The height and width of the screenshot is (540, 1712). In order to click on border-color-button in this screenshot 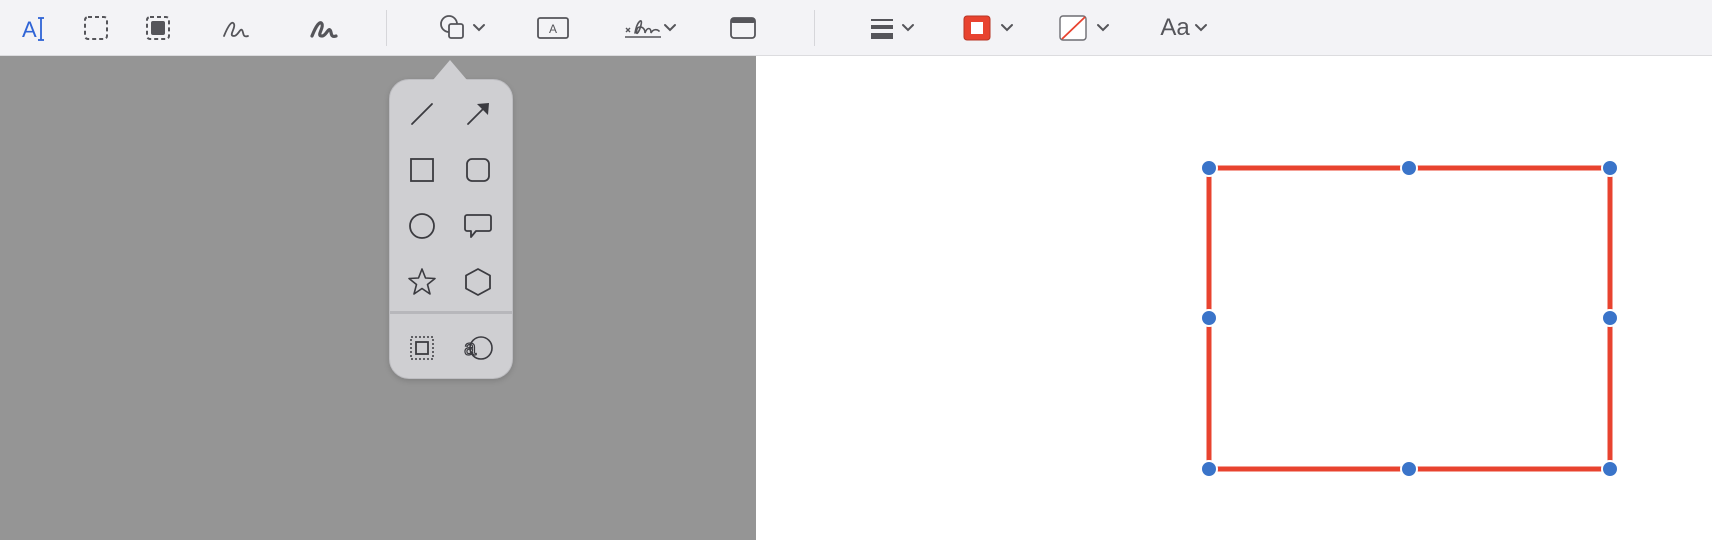, I will do `click(988, 28)`.